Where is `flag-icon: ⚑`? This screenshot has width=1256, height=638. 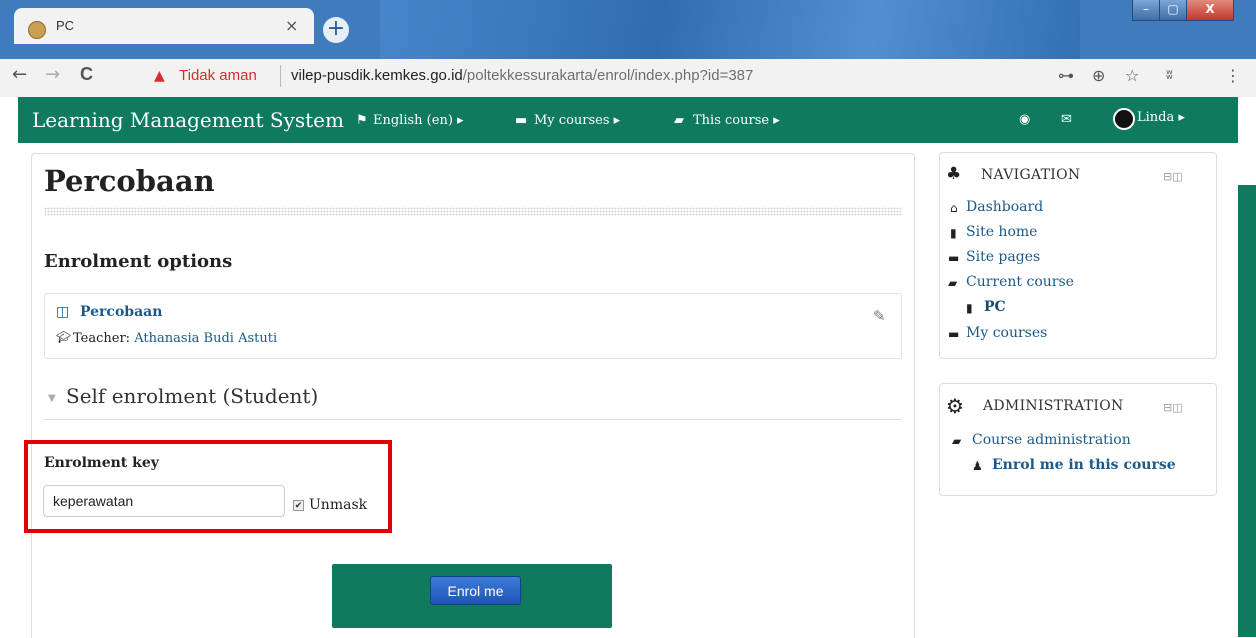 flag-icon: ⚑ is located at coordinates (362, 120).